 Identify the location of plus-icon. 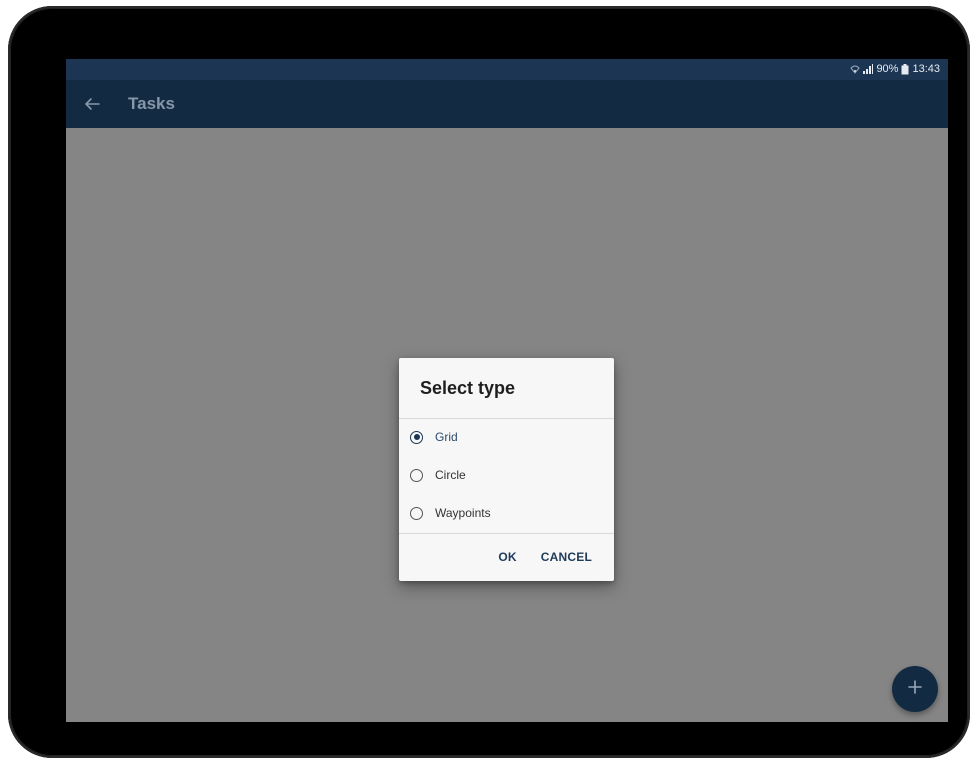
(915, 689).